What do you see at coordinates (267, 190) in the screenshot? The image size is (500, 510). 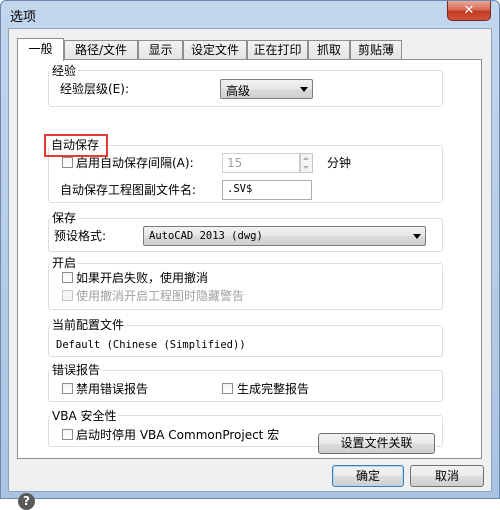 I see `autosave-suffix-input: .SV$` at bounding box center [267, 190].